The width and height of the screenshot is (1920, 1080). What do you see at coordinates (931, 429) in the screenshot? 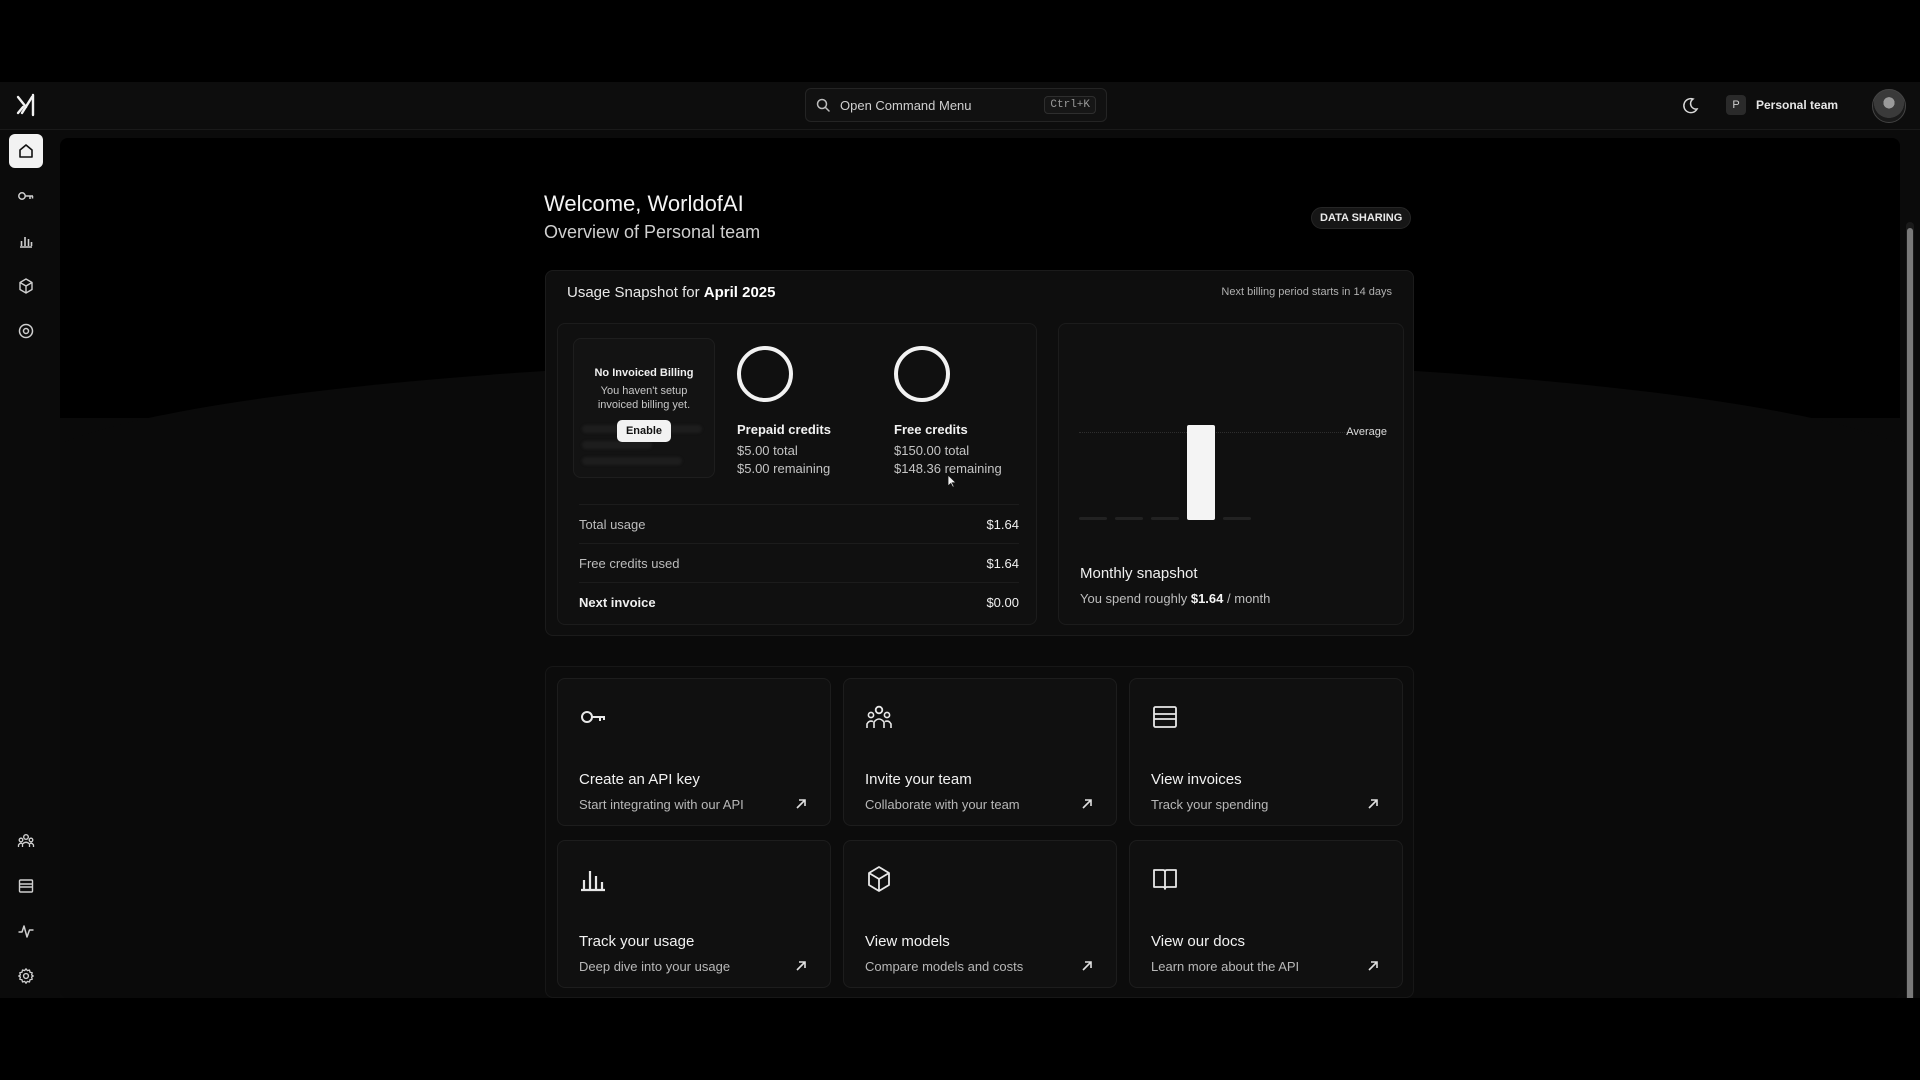
I see `free-credits-name: Free credits` at bounding box center [931, 429].